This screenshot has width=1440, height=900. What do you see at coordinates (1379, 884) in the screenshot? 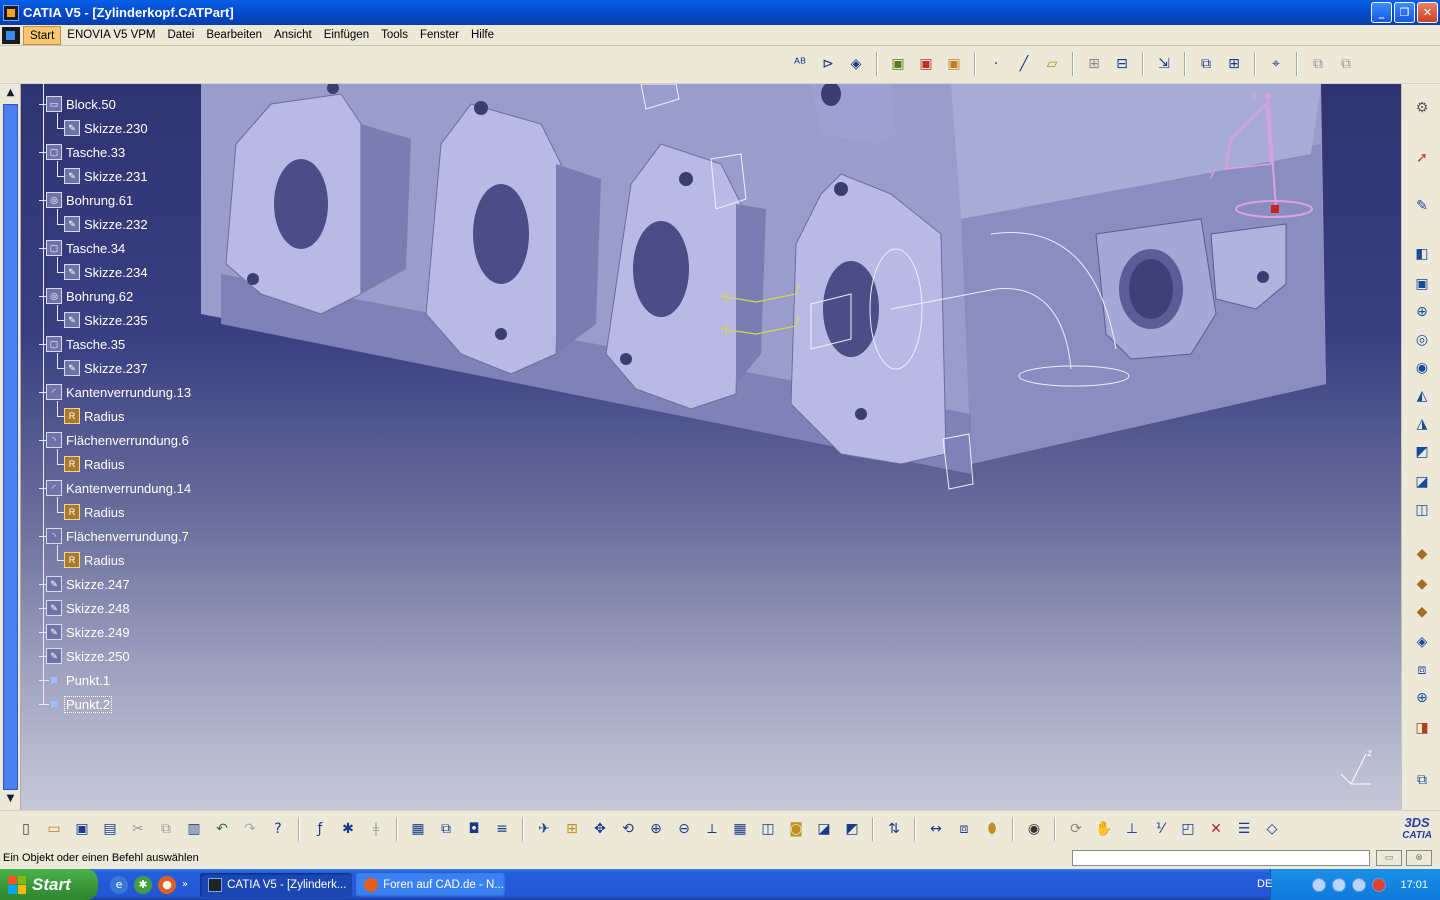
I see `security-shield-icon` at bounding box center [1379, 884].